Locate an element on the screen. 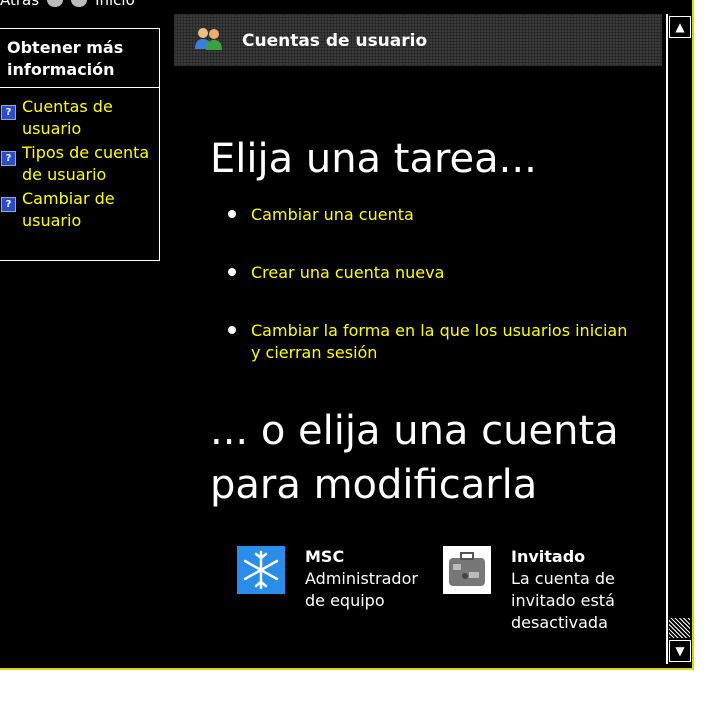 The width and height of the screenshot is (726, 720). users-icon is located at coordinates (208, 39).